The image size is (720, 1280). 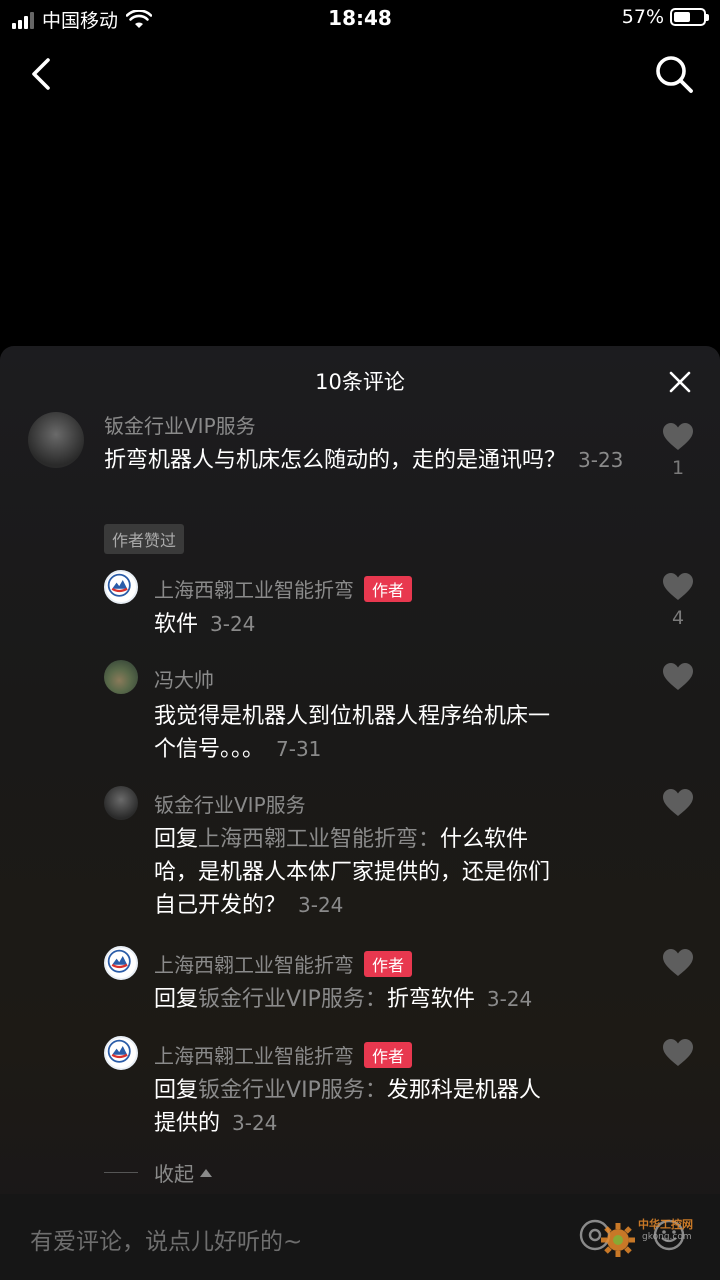 What do you see at coordinates (144, 539) in the screenshot?
I see `author-liked-tag: 作者赞过` at bounding box center [144, 539].